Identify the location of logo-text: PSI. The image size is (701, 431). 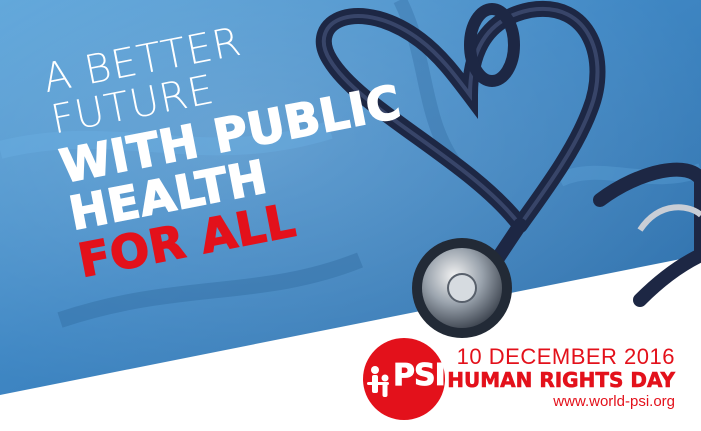
(420, 376).